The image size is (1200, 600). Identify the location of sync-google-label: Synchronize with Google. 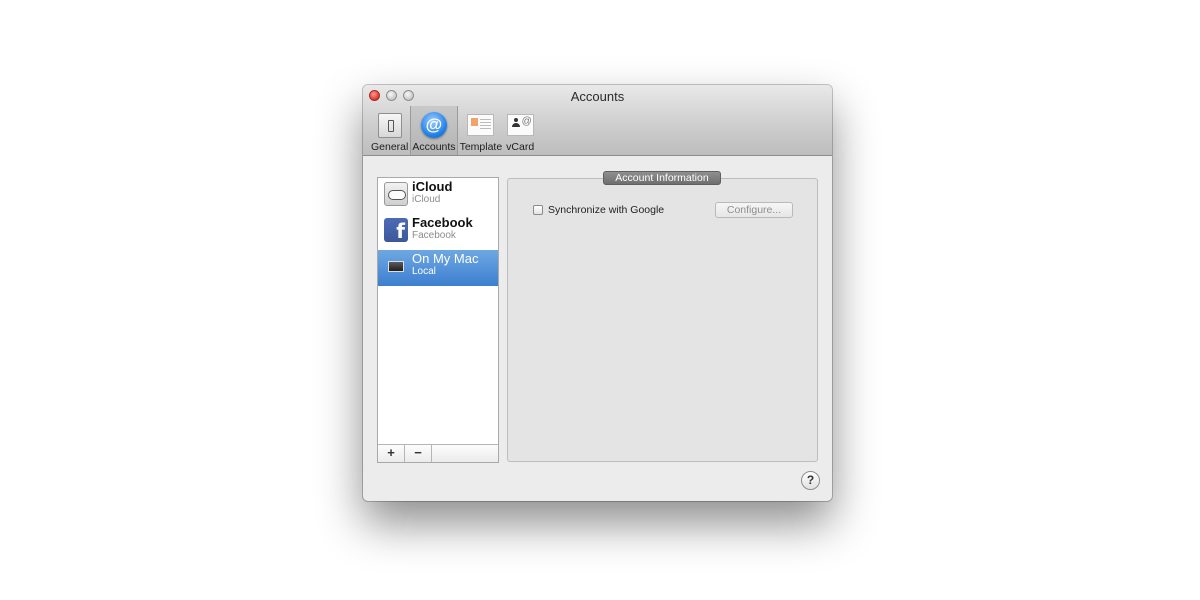
(606, 210).